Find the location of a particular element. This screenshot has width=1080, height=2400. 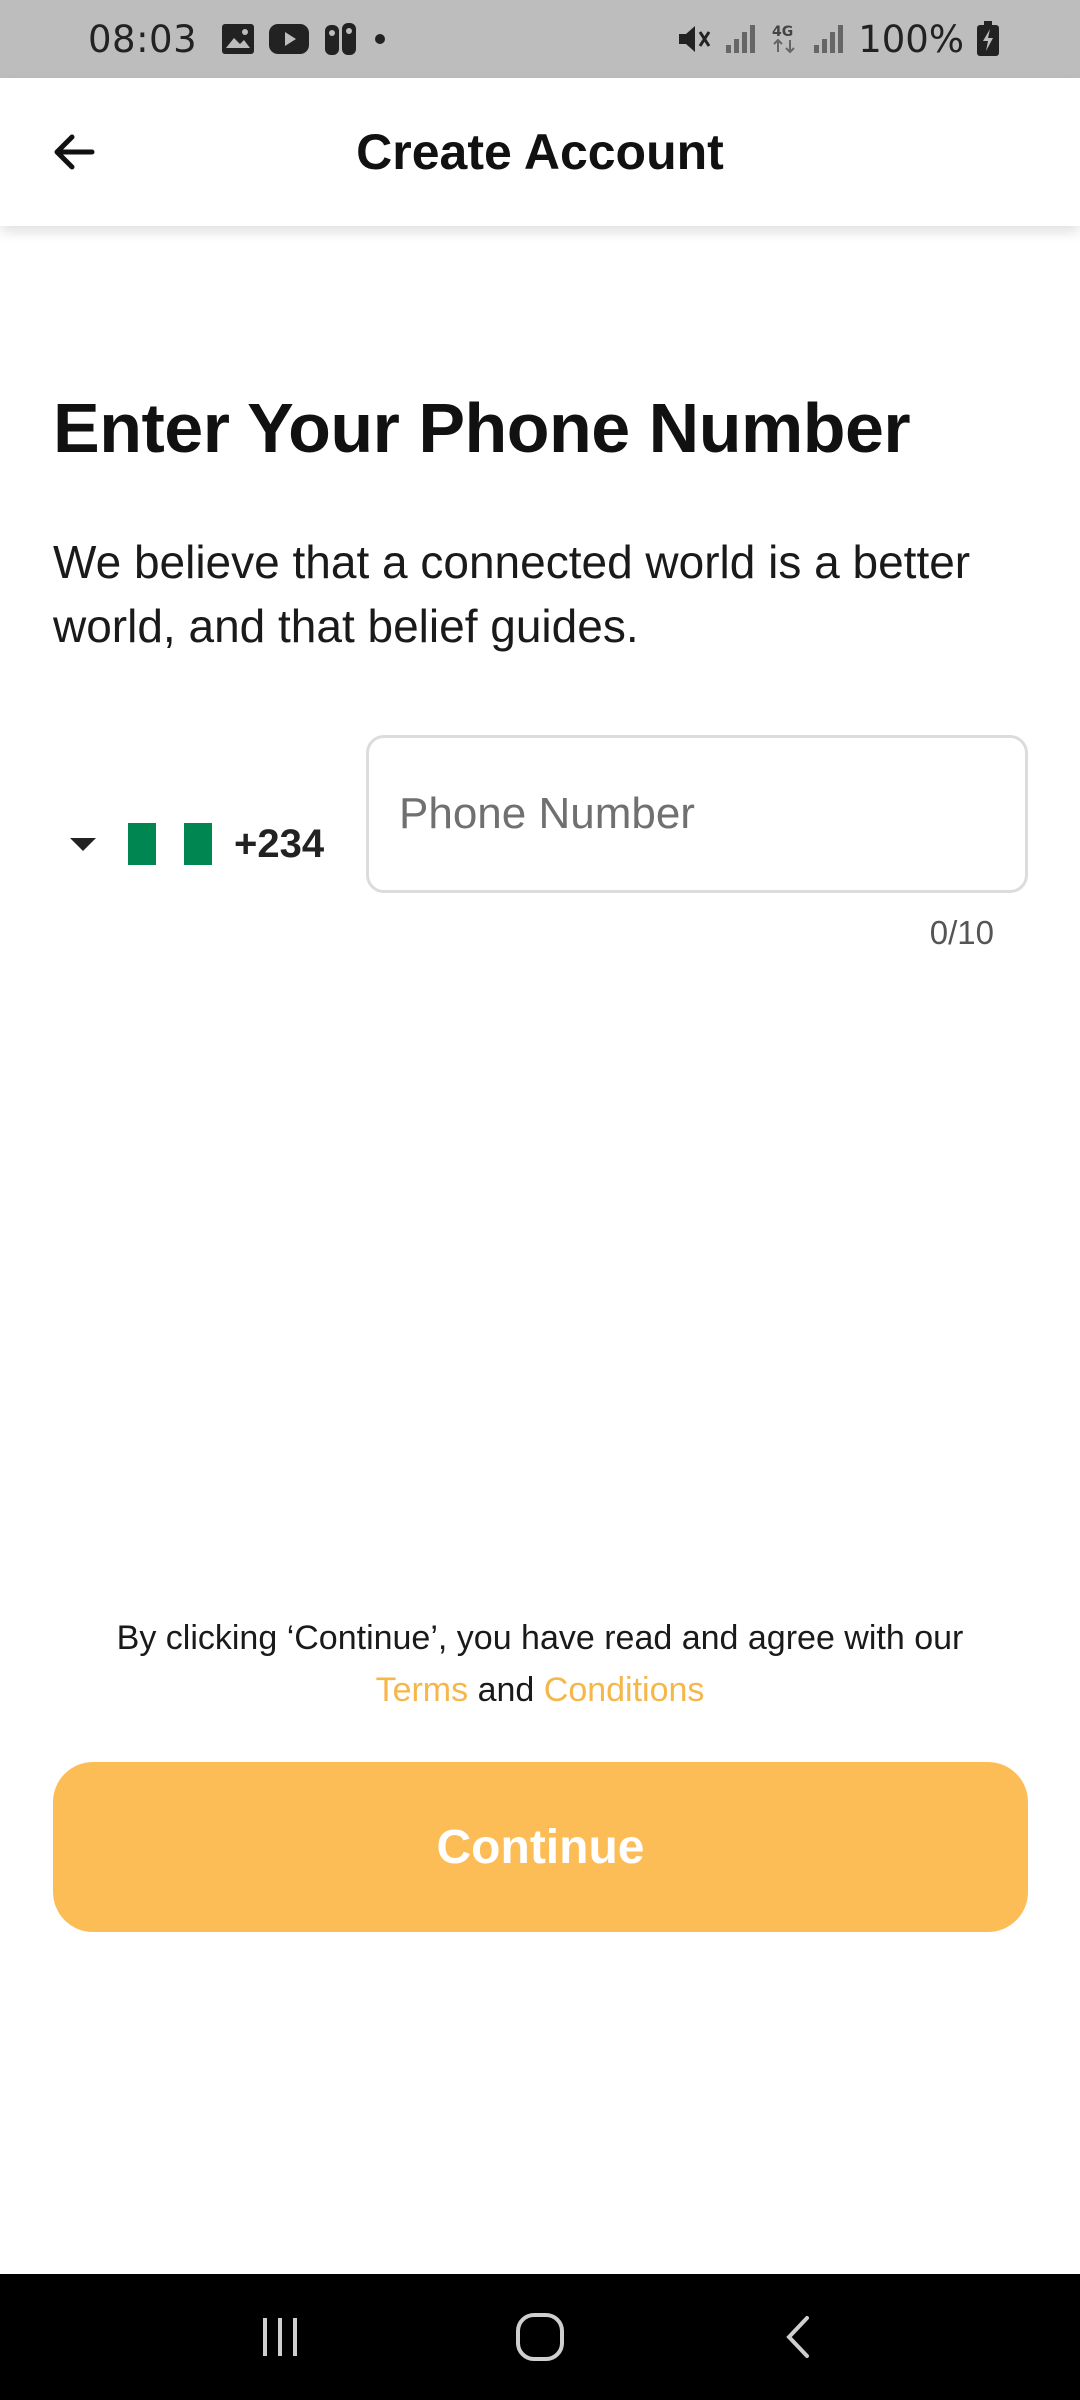

back-nav-button is located at coordinates (800, 2337).